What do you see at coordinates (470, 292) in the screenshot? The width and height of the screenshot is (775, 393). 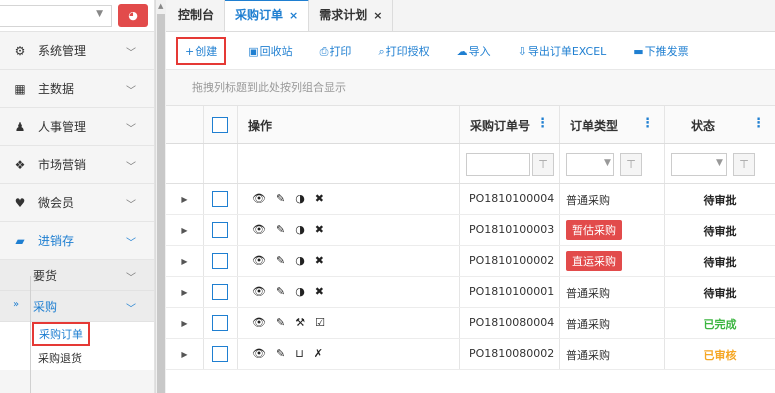 I see `table-row: ▶ 👁 ✎ ◑ ✖ PO1810100001 普通采购 待审批` at bounding box center [470, 292].